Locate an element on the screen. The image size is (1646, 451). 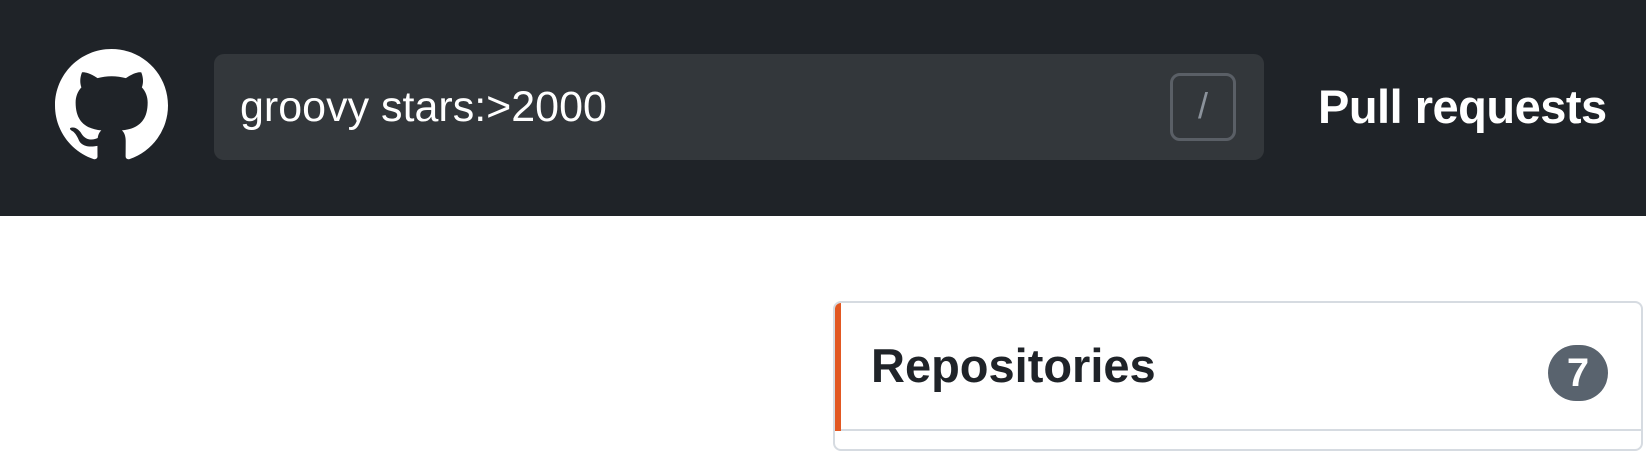
repository-count-badge: 7 is located at coordinates (1578, 373).